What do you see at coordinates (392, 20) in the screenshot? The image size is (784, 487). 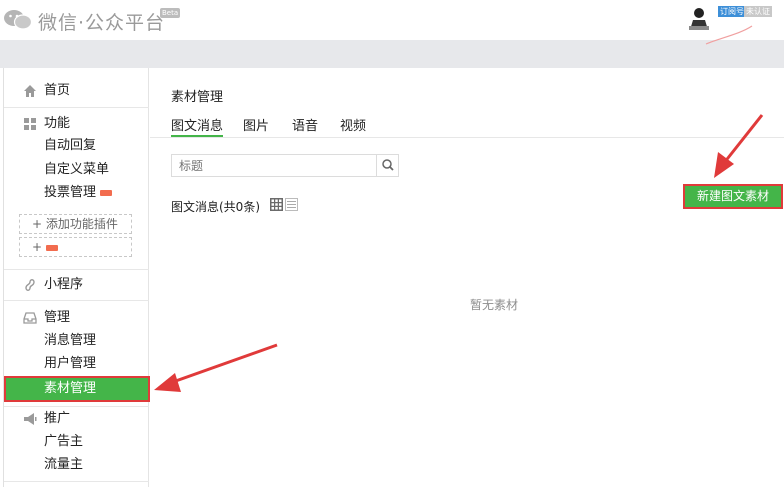 I see `top-bar: 微信·公众平台 Beta 订阅号 未认证` at bounding box center [392, 20].